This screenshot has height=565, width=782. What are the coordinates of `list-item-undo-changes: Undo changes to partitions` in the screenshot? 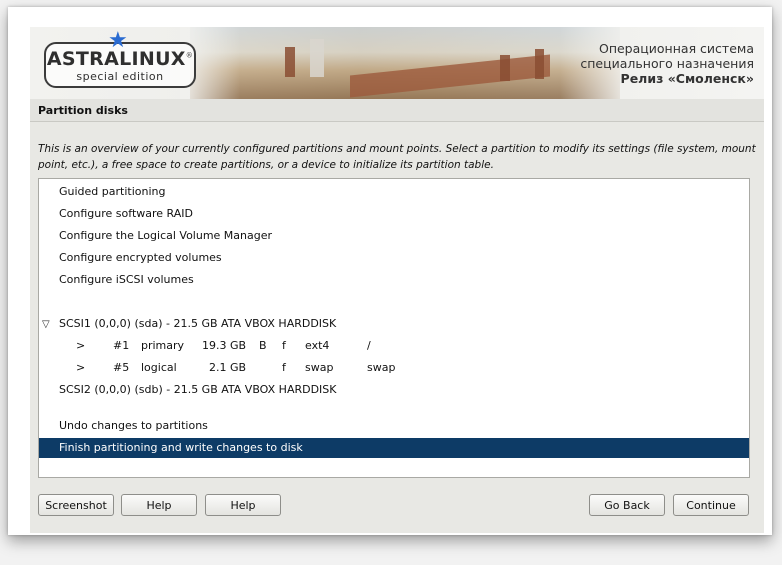 It's located at (394, 426).